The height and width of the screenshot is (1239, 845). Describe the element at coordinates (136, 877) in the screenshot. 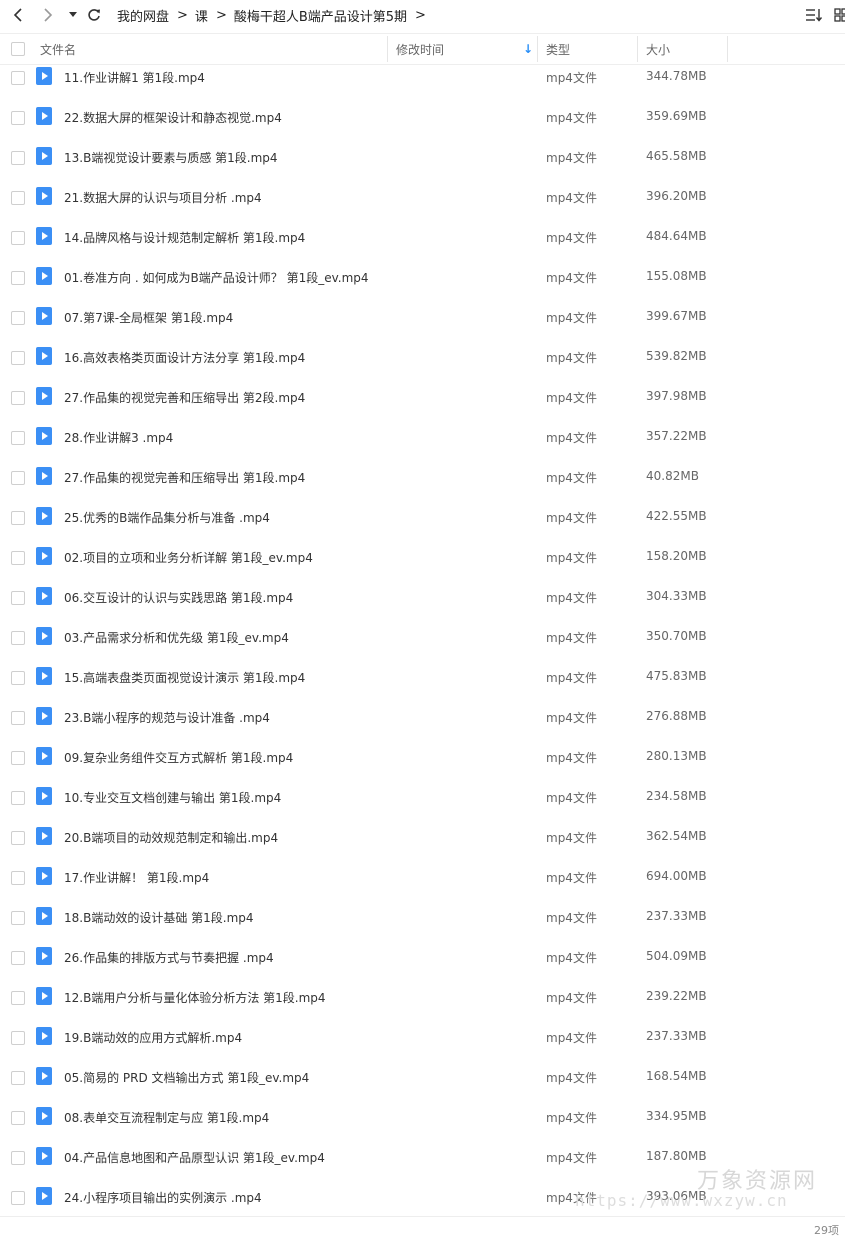

I see `file-name: 17.作业讲解！ 第1段.mp4` at that location.